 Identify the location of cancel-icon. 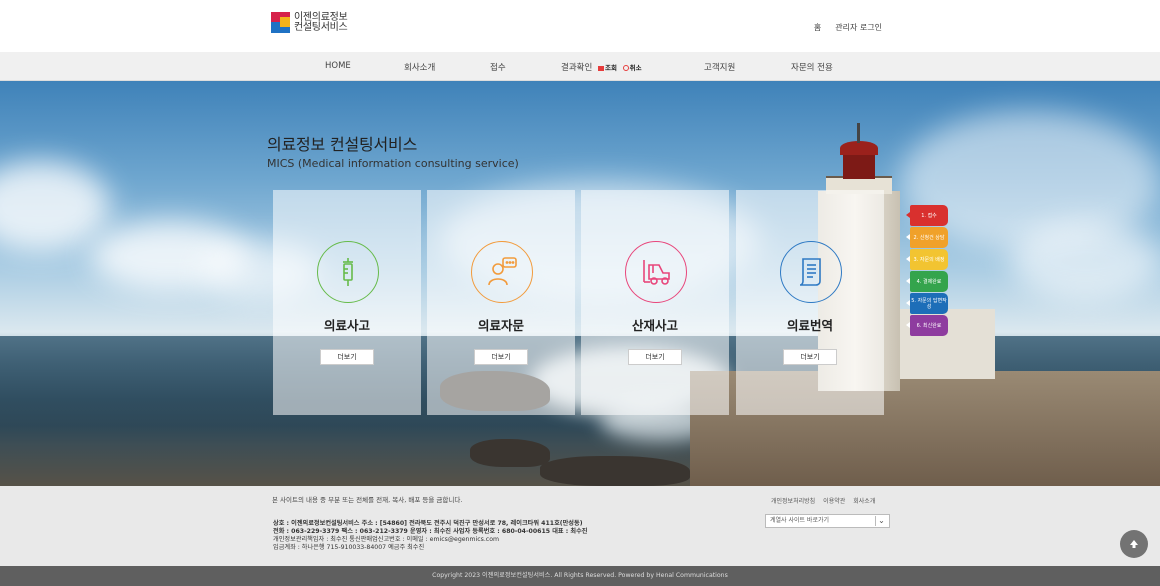
(625, 68).